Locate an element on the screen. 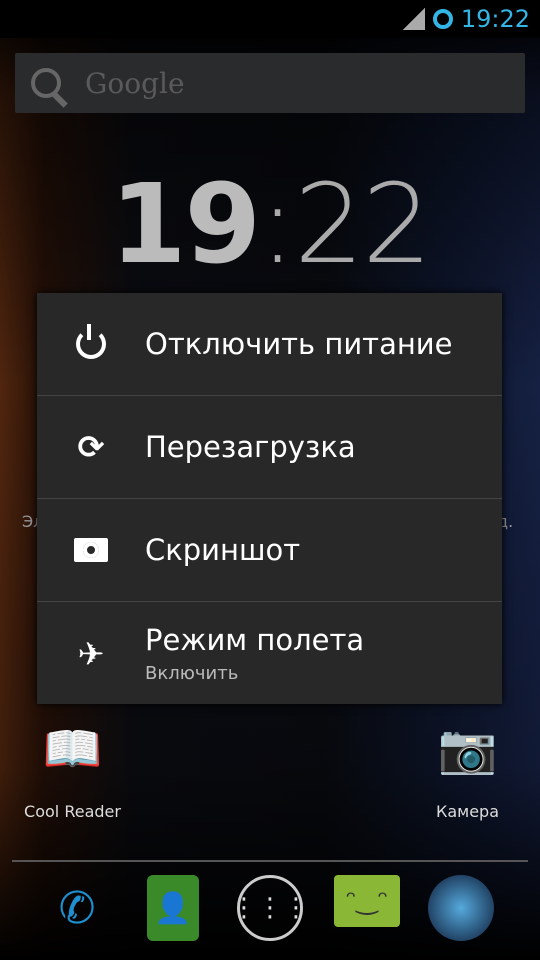  menu-label: Скриншот is located at coordinates (223, 550).